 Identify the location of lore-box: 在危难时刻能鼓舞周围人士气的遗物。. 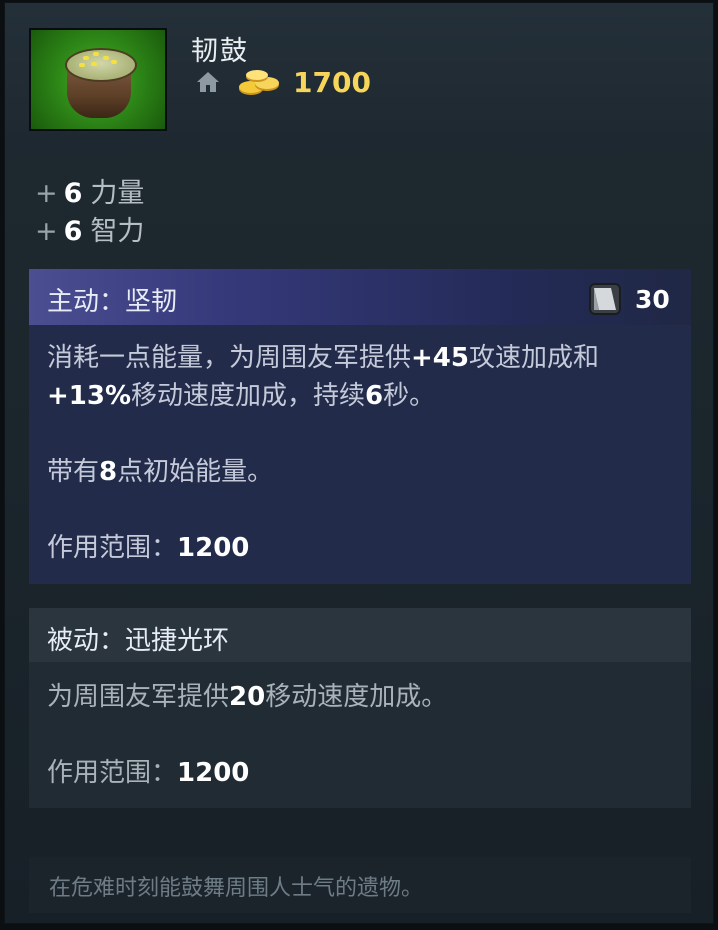
(360, 885).